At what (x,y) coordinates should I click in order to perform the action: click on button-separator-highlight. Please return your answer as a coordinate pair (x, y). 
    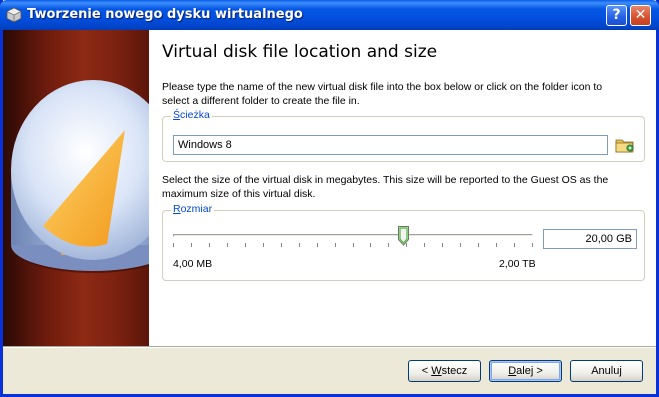
    Looking at the image, I should click on (329, 347).